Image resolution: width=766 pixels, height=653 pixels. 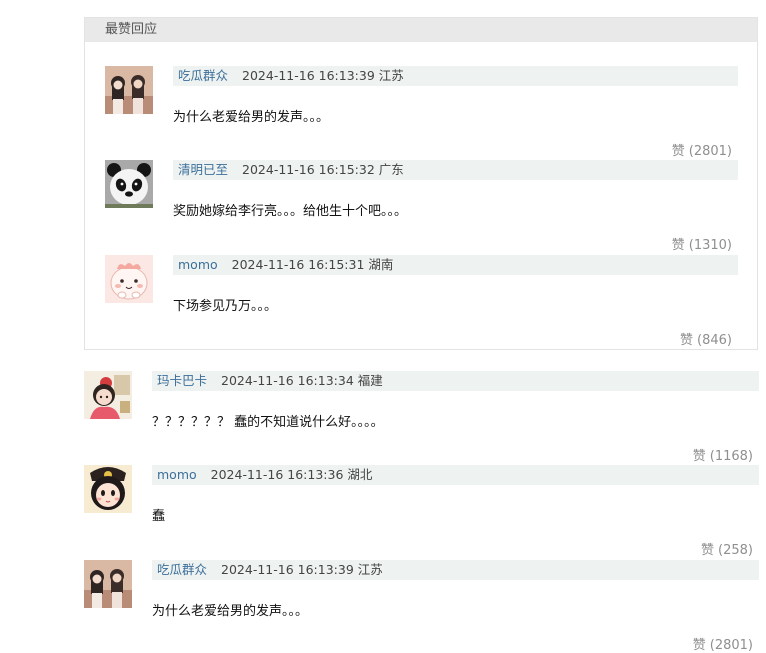 What do you see at coordinates (455, 170) in the screenshot?
I see `comment-meta: 清明已至 2024-11-16 16:15:32 广东` at bounding box center [455, 170].